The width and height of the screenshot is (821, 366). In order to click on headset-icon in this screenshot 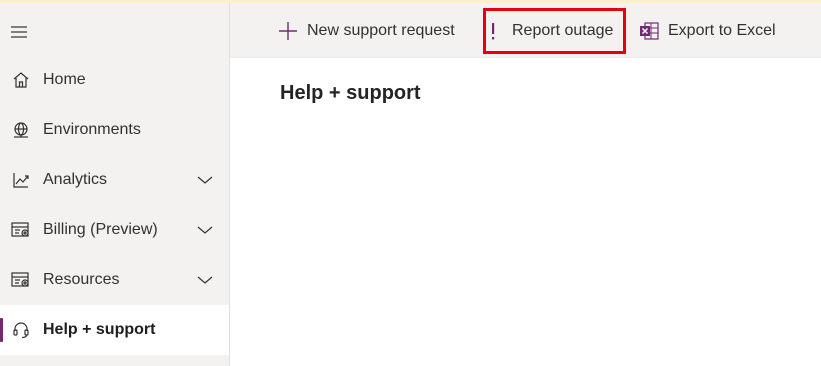, I will do `click(21, 330)`.